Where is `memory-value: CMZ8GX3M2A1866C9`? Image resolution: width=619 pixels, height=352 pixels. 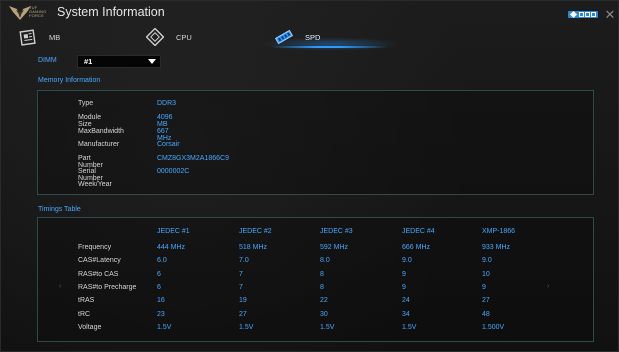
memory-value: CMZ8GX3M2A1866C9 is located at coordinates (193, 158).